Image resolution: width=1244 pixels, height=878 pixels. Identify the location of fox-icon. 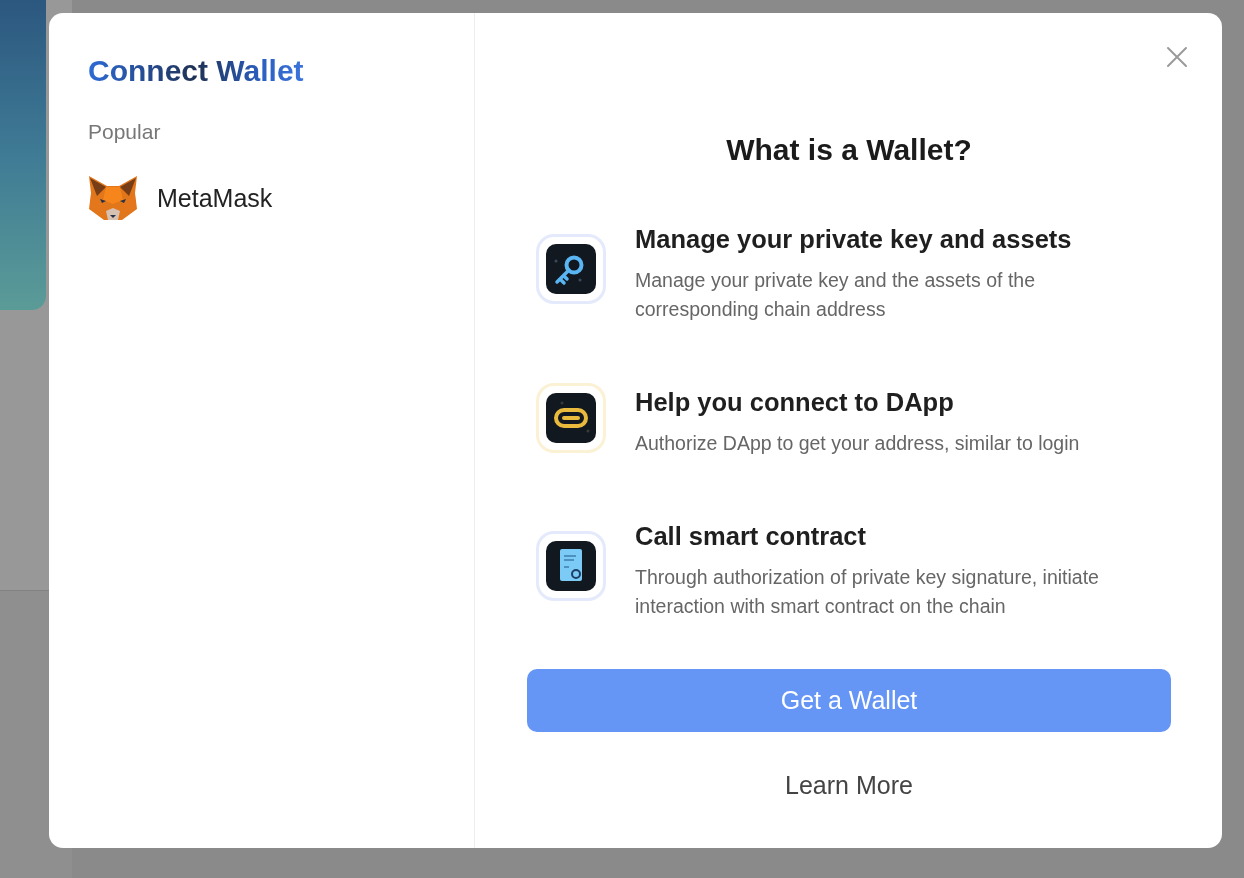
(113, 198).